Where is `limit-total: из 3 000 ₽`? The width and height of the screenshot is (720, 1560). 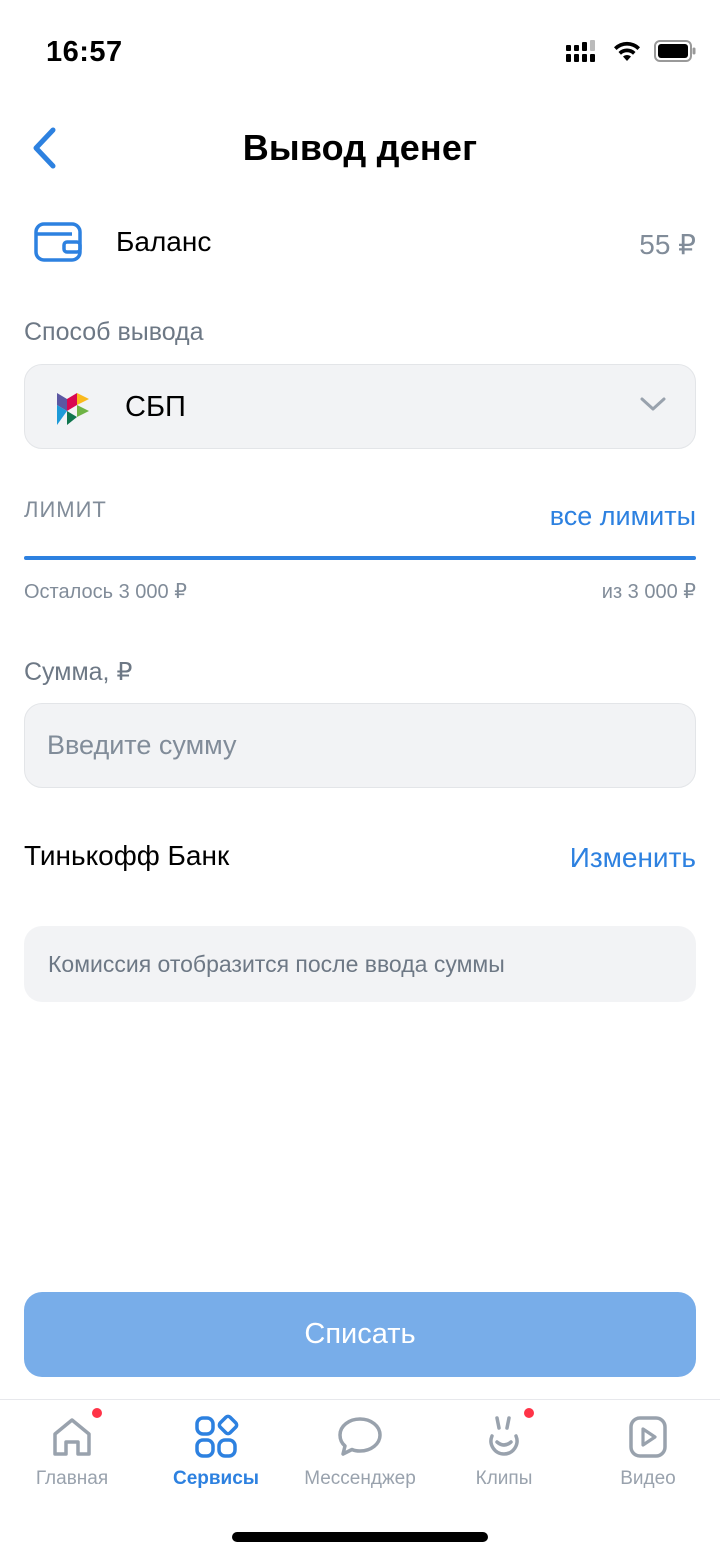
limit-total: из 3 000 ₽ is located at coordinates (648, 592).